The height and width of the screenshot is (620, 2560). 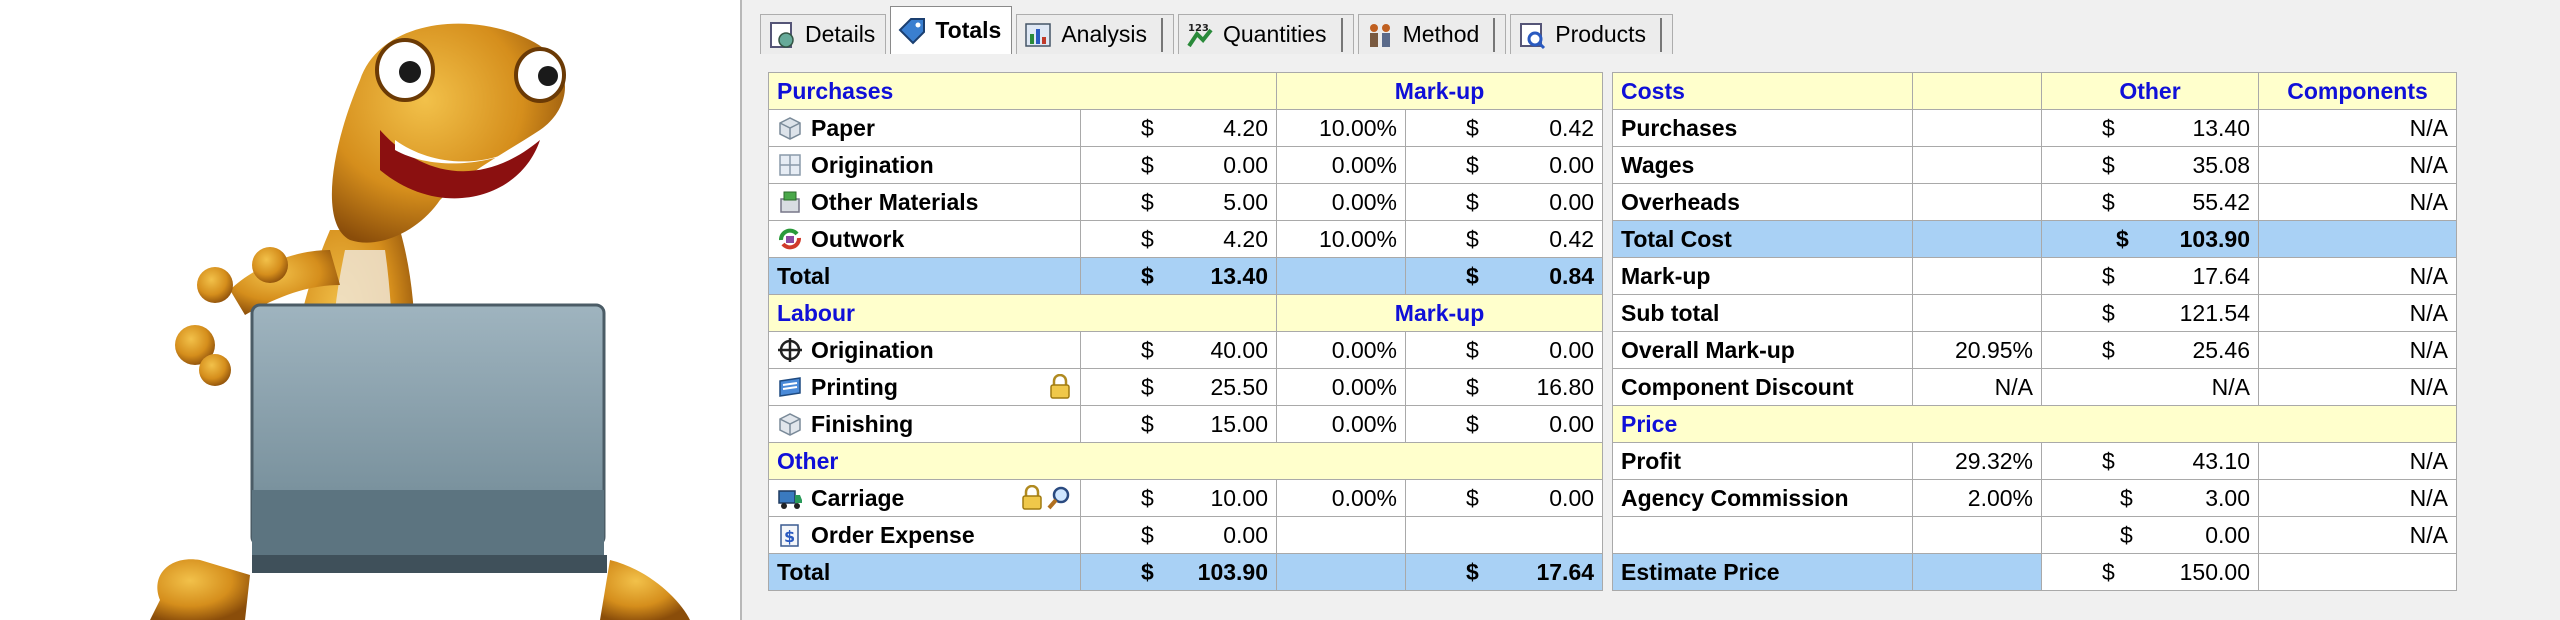 What do you see at coordinates (1762, 350) in the screenshot?
I see `row-label: Overall Mark-up` at bounding box center [1762, 350].